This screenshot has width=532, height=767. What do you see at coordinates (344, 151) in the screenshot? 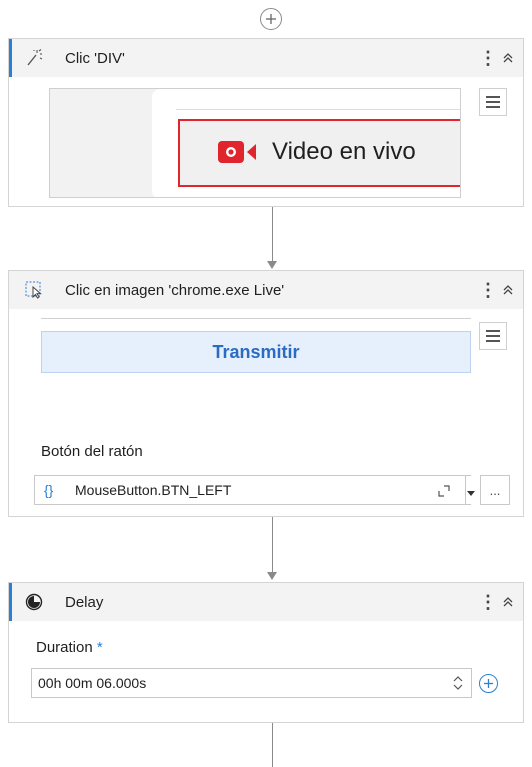
I see `video-live-label: Video en vivo` at bounding box center [344, 151].